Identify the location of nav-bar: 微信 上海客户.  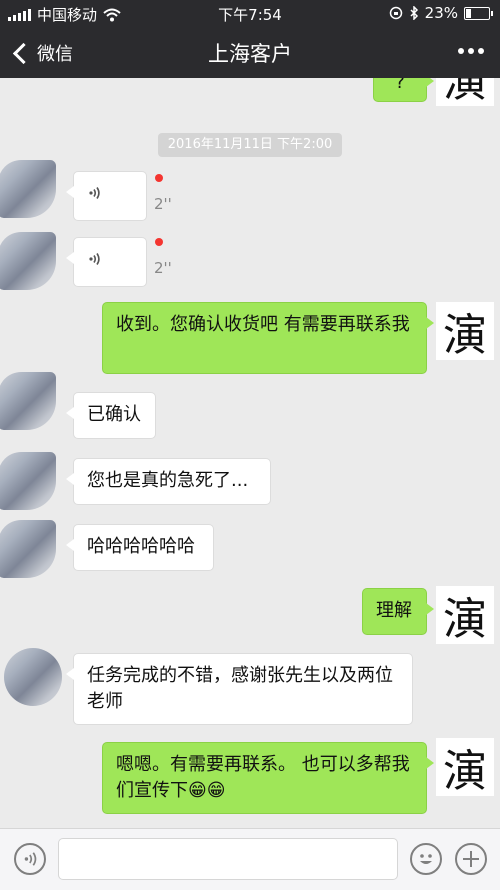
(250, 52).